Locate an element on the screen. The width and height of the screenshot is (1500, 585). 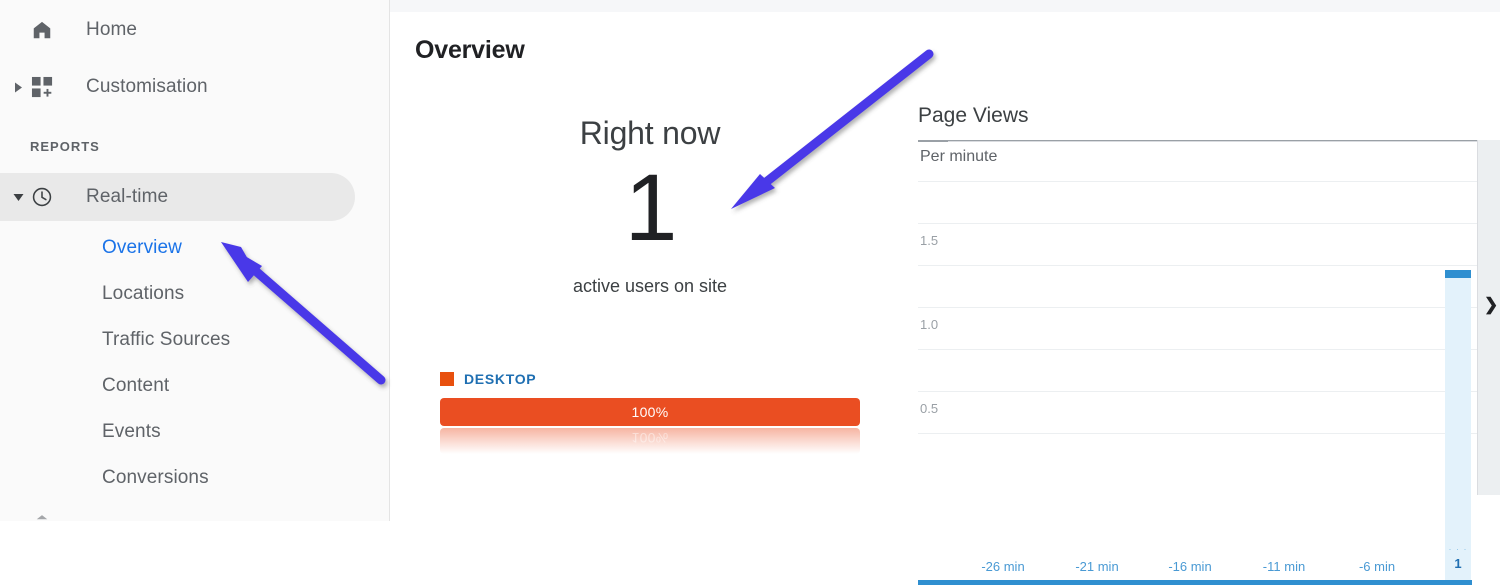
sidebar-item-label-locations: Locations is located at coordinates (143, 293).